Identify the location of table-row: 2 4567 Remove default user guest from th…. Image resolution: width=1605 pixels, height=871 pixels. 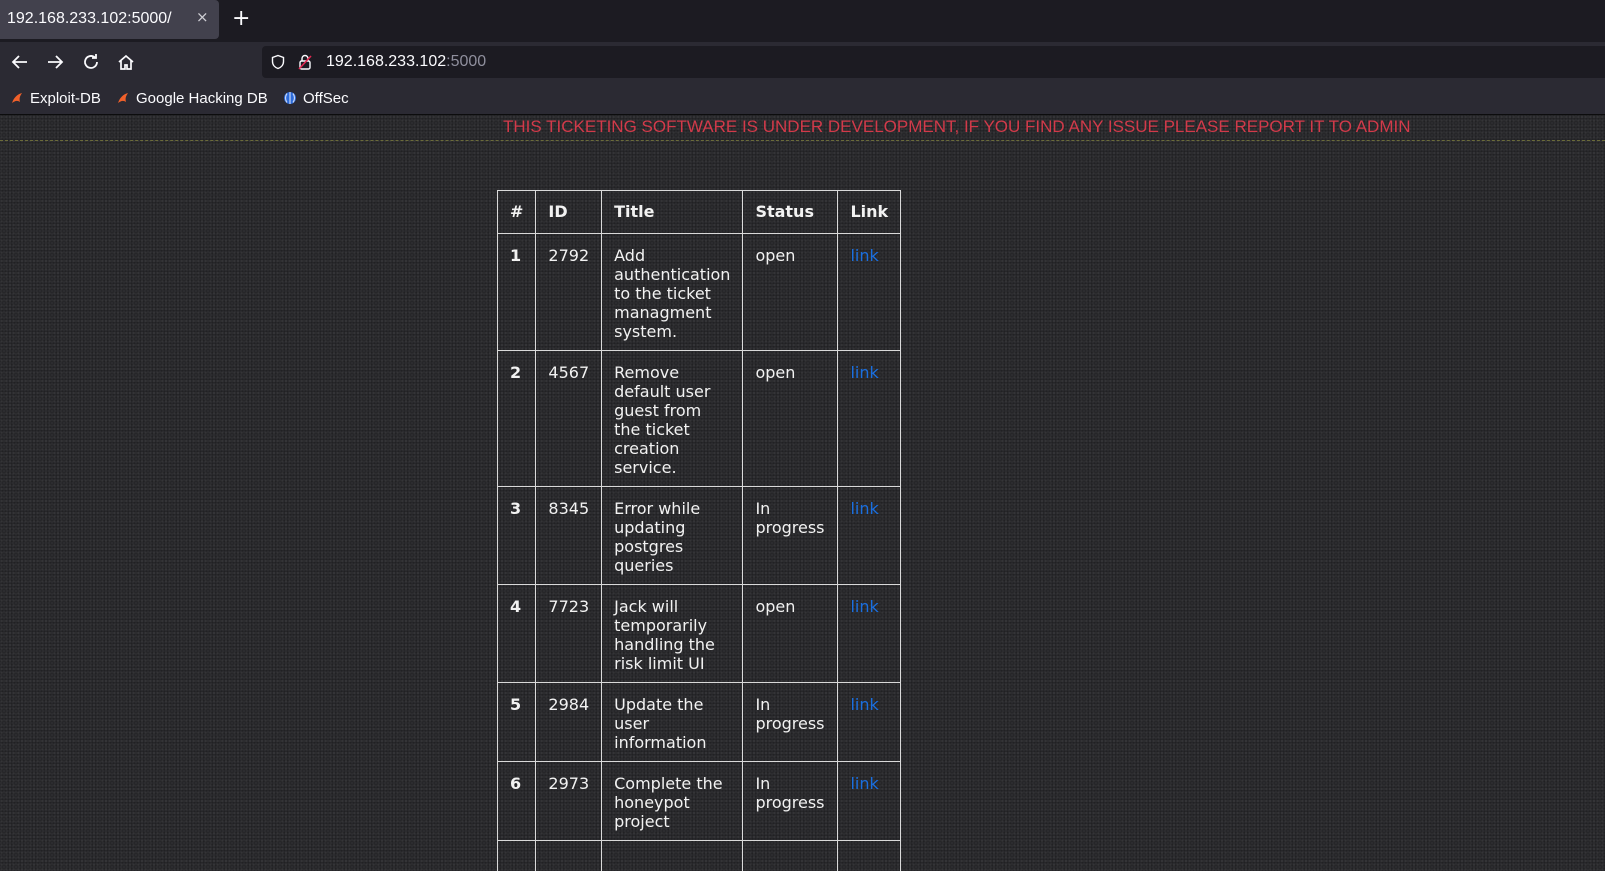
(699, 418).